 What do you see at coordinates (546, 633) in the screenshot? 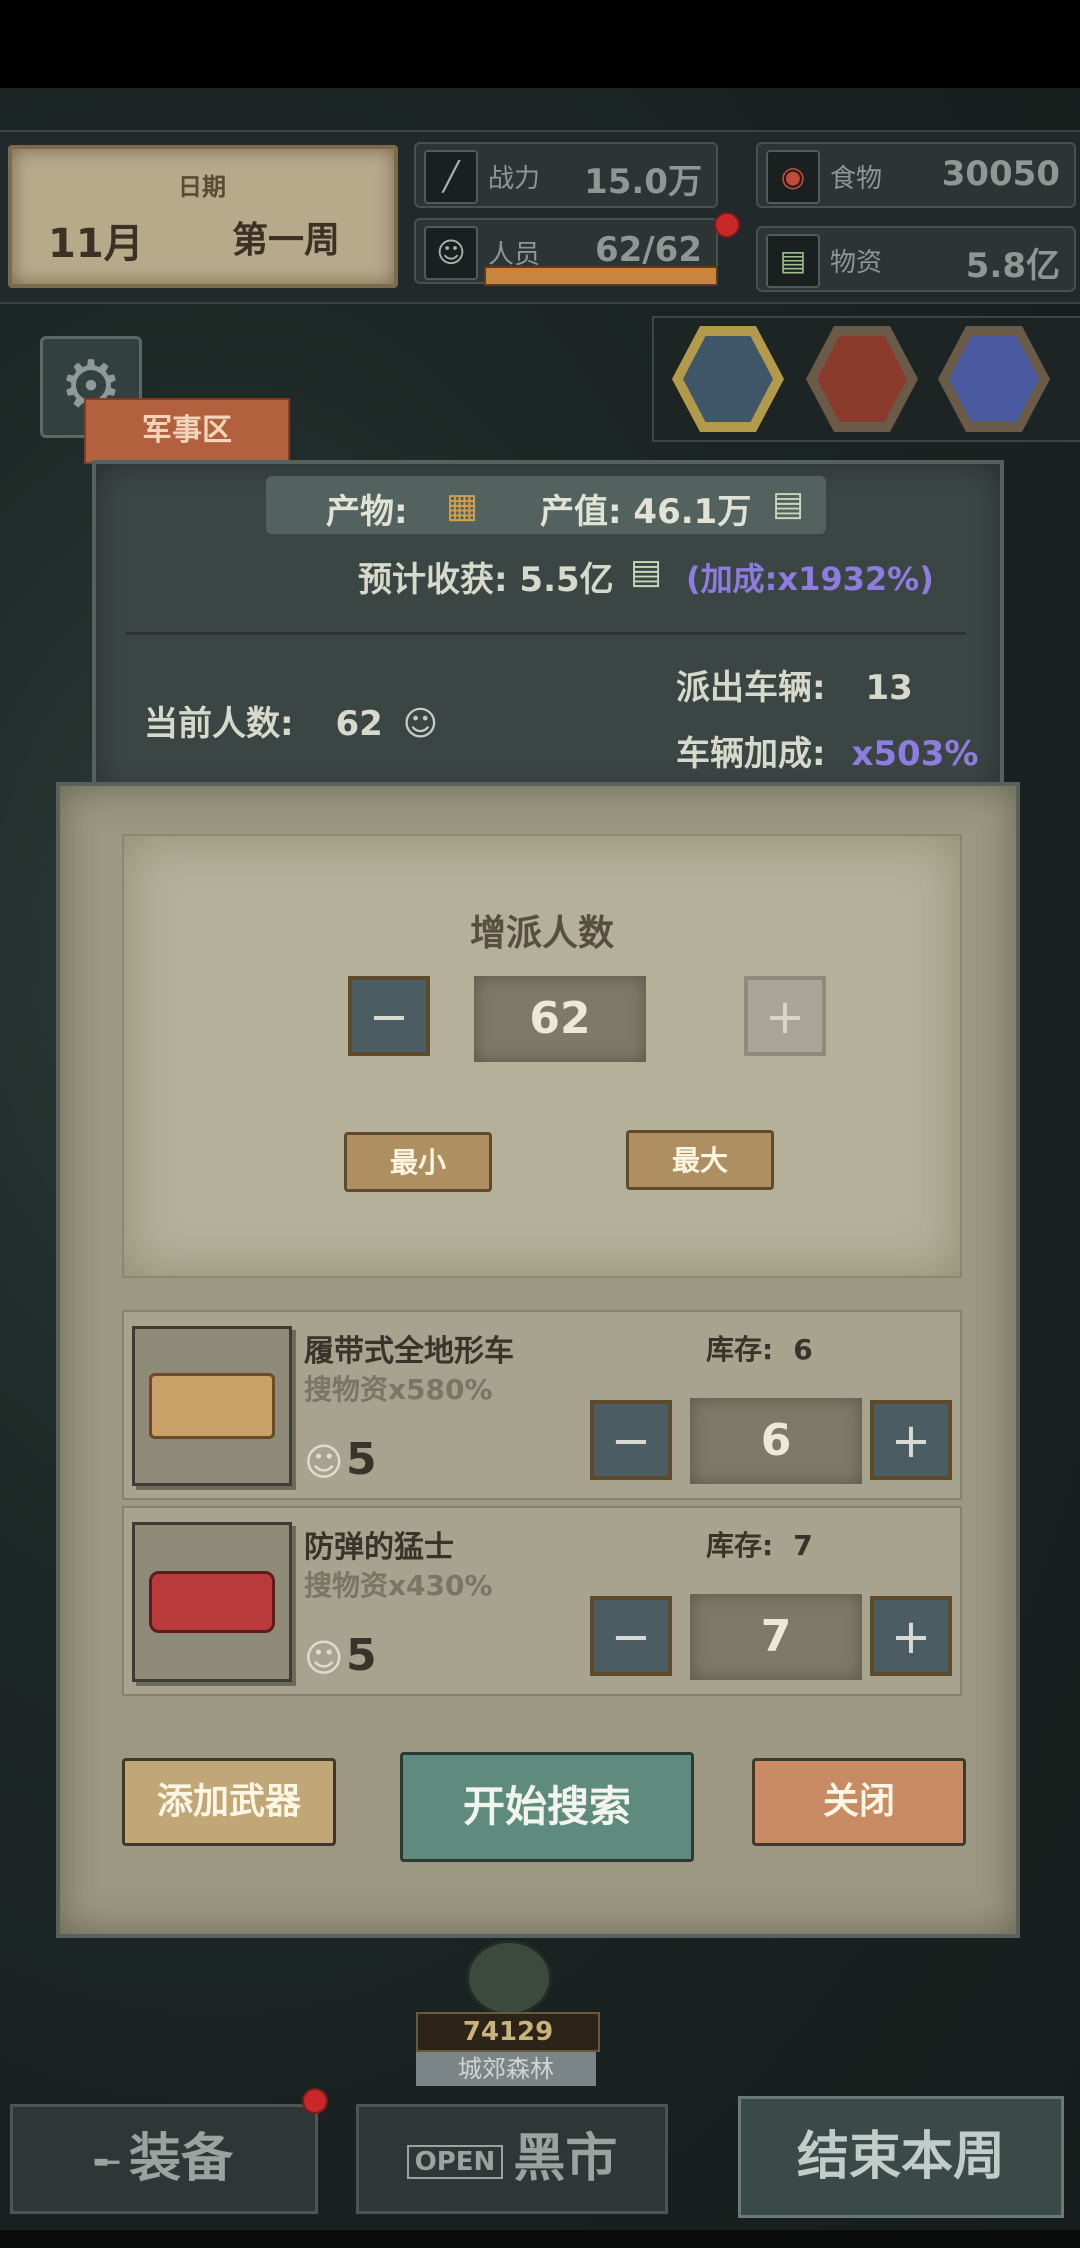
I see `divider` at bounding box center [546, 633].